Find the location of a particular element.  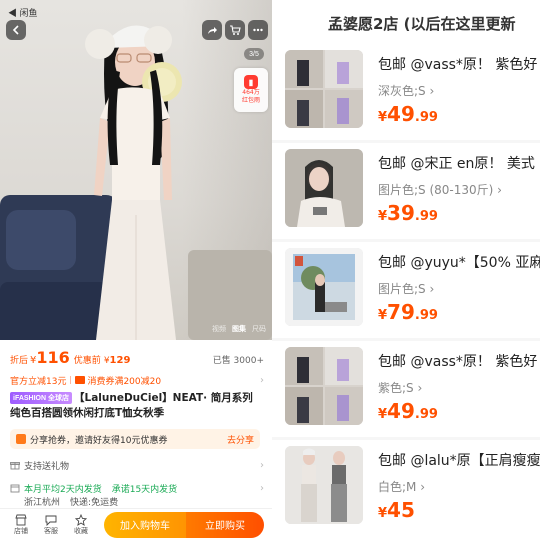

buy-now-button: 立即购买 is located at coordinates (225, 524).